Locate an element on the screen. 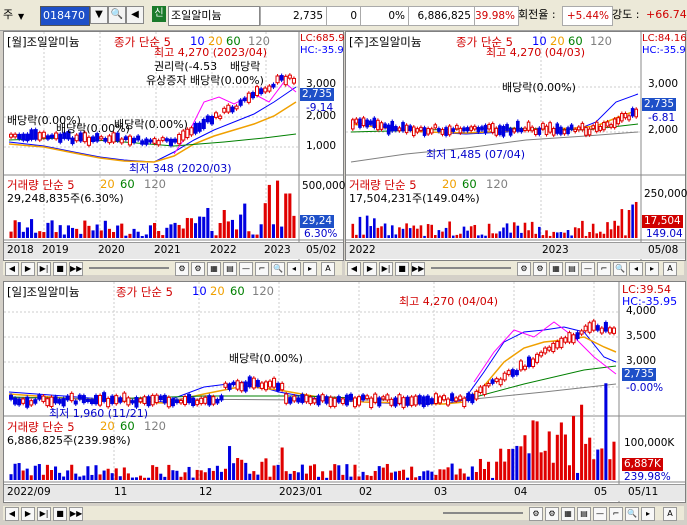  speaker-icon: ◀ is located at coordinates (135, 15).